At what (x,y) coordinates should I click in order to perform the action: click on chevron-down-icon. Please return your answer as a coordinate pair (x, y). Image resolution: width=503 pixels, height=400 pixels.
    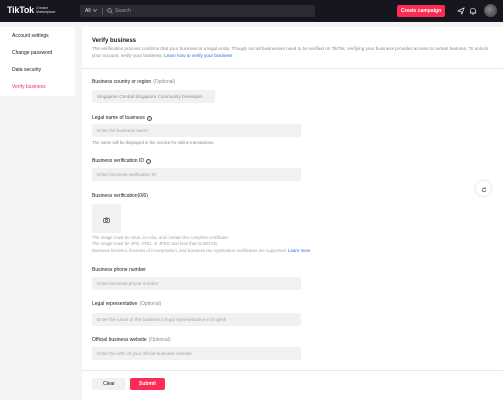
    Looking at the image, I should click on (94, 11).